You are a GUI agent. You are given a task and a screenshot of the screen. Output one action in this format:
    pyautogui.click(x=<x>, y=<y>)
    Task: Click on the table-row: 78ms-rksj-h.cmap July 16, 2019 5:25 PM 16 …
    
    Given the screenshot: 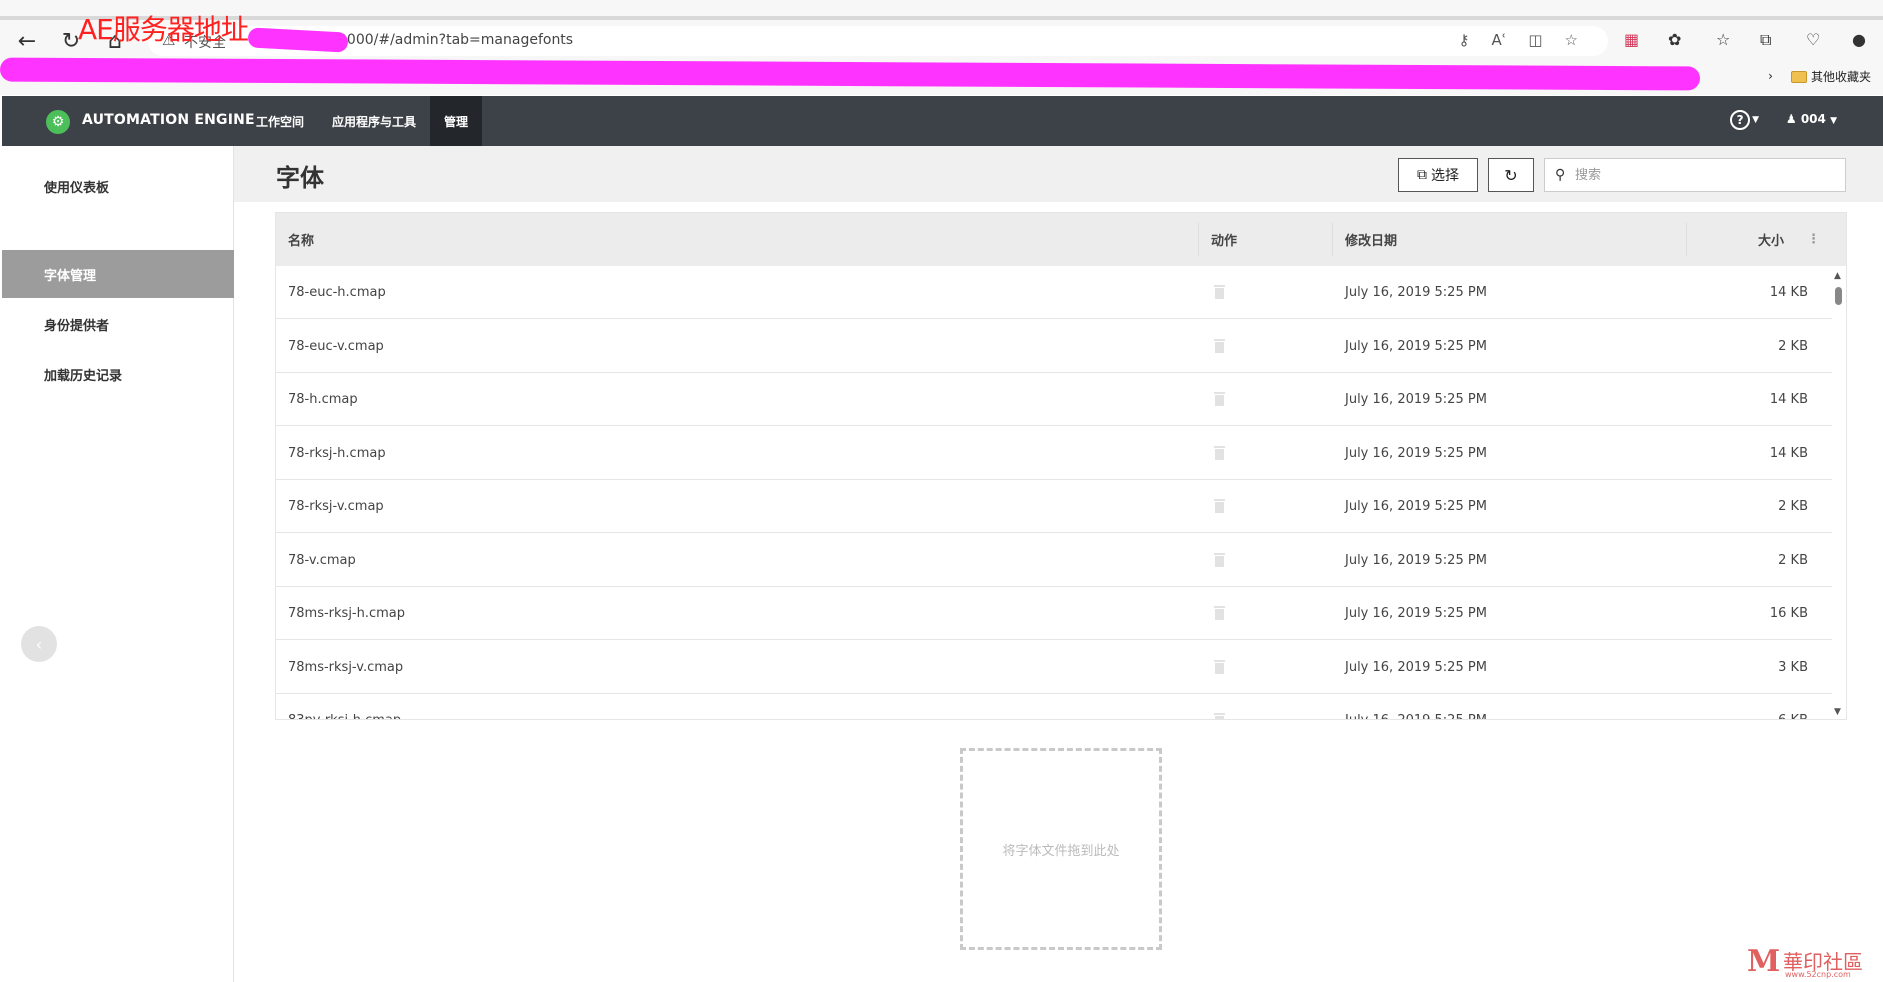 What is the action you would take?
    pyautogui.click(x=1054, y=613)
    